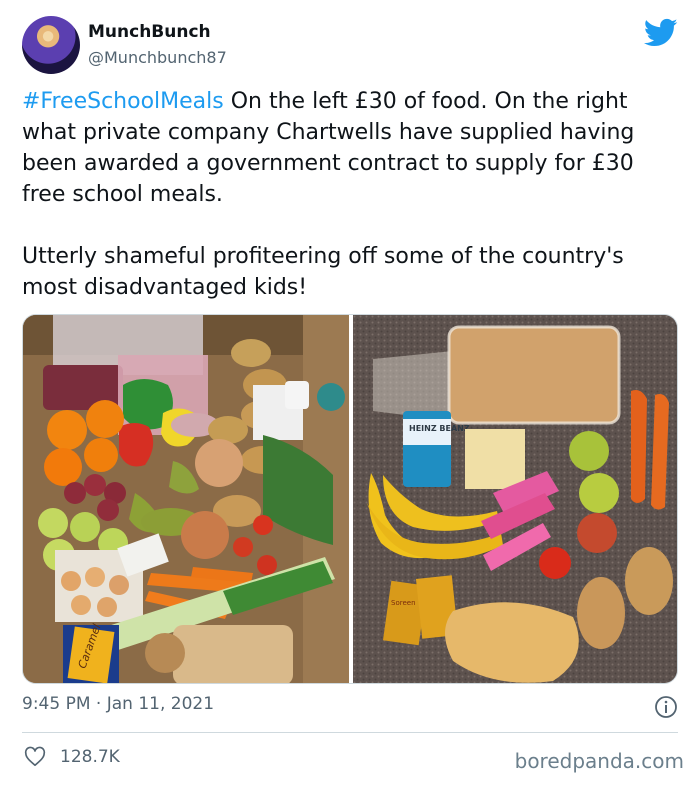 Image resolution: width=700 pixels, height=785 pixels. What do you see at coordinates (149, 32) in the screenshot?
I see `display-name: MunchBunch` at bounding box center [149, 32].